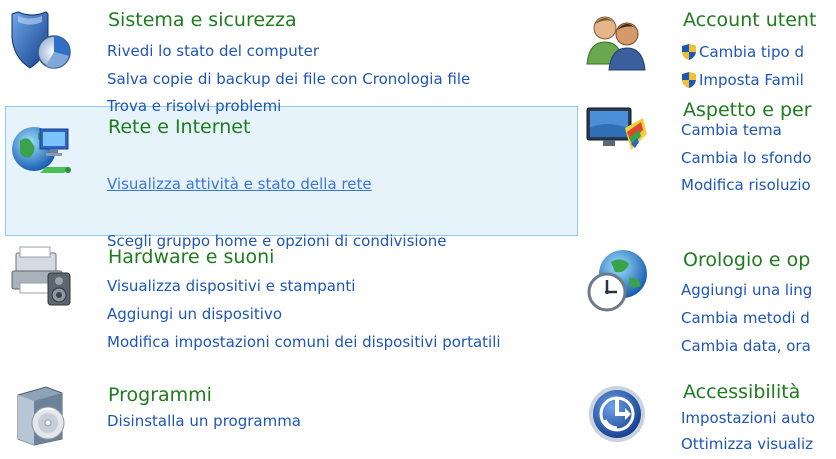  I want to click on link-change-resolution: Modifica risoluzio, so click(746, 185).